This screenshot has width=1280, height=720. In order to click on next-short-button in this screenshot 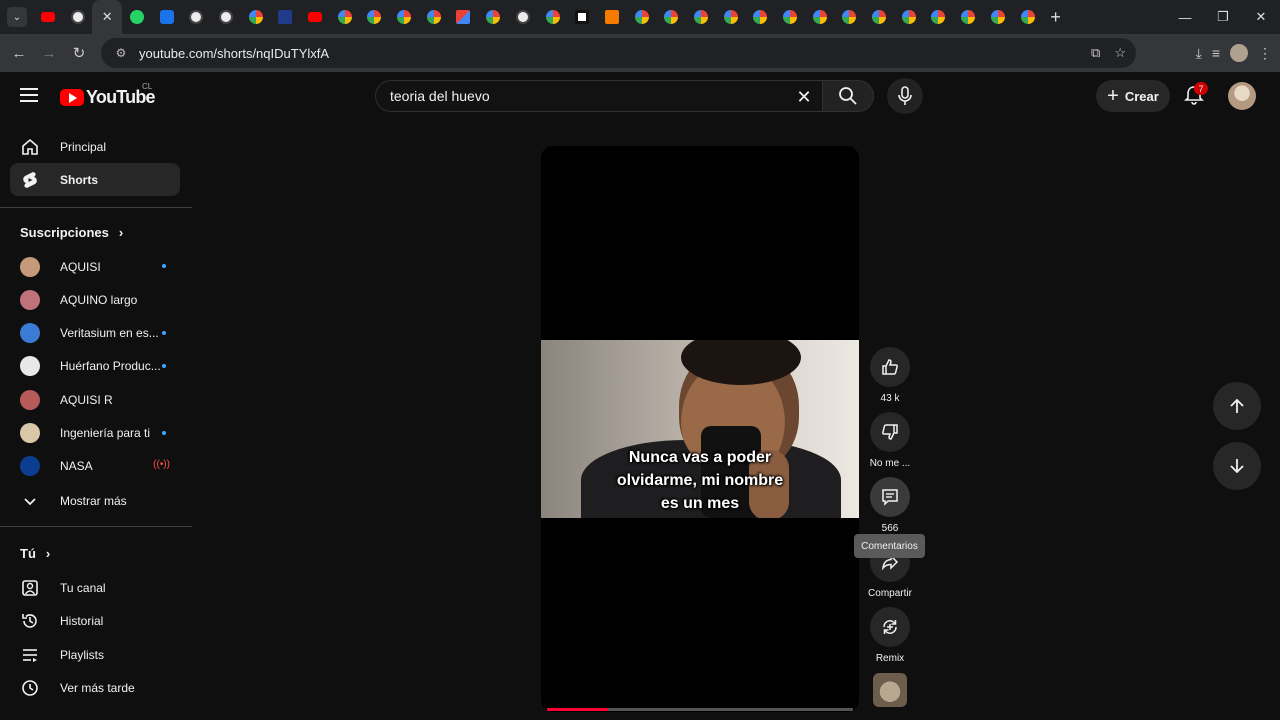, I will do `click(1237, 466)`.